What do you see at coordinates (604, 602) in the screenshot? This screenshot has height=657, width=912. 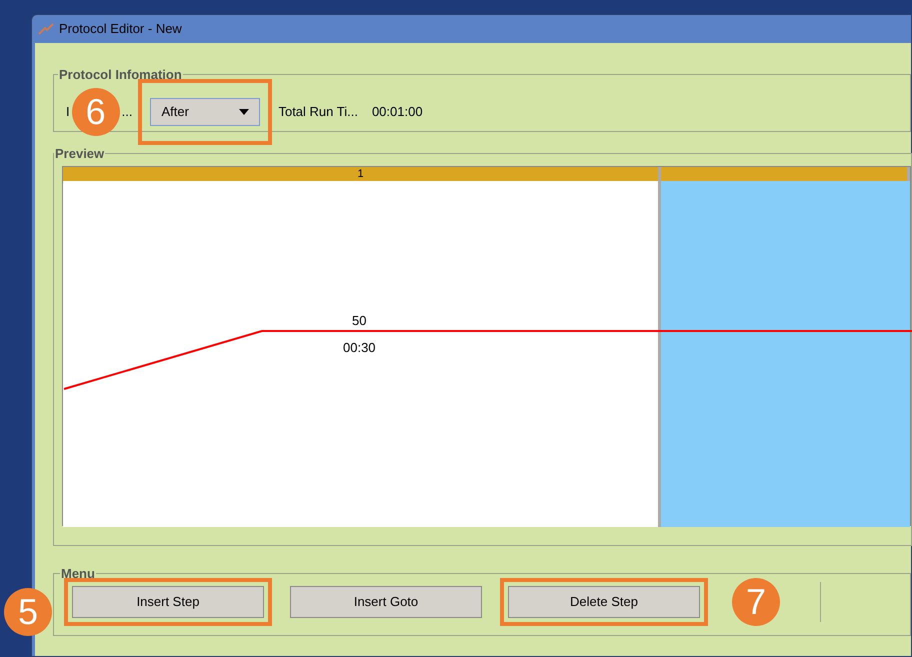 I see `menu-button: Delete Step` at bounding box center [604, 602].